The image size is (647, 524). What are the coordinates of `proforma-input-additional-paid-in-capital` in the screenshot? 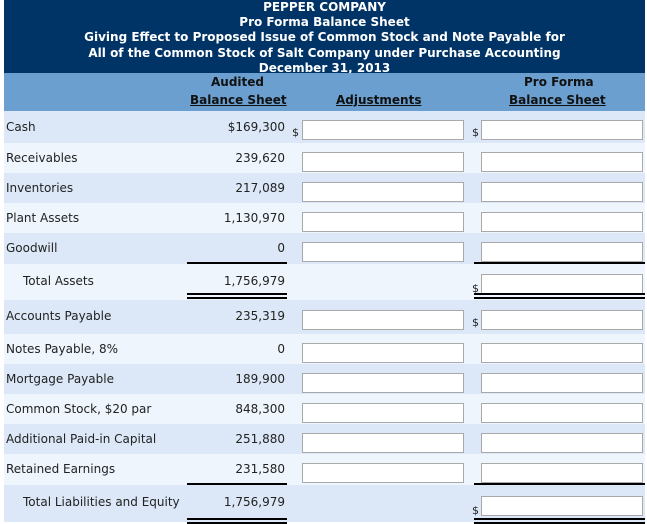 It's located at (562, 443).